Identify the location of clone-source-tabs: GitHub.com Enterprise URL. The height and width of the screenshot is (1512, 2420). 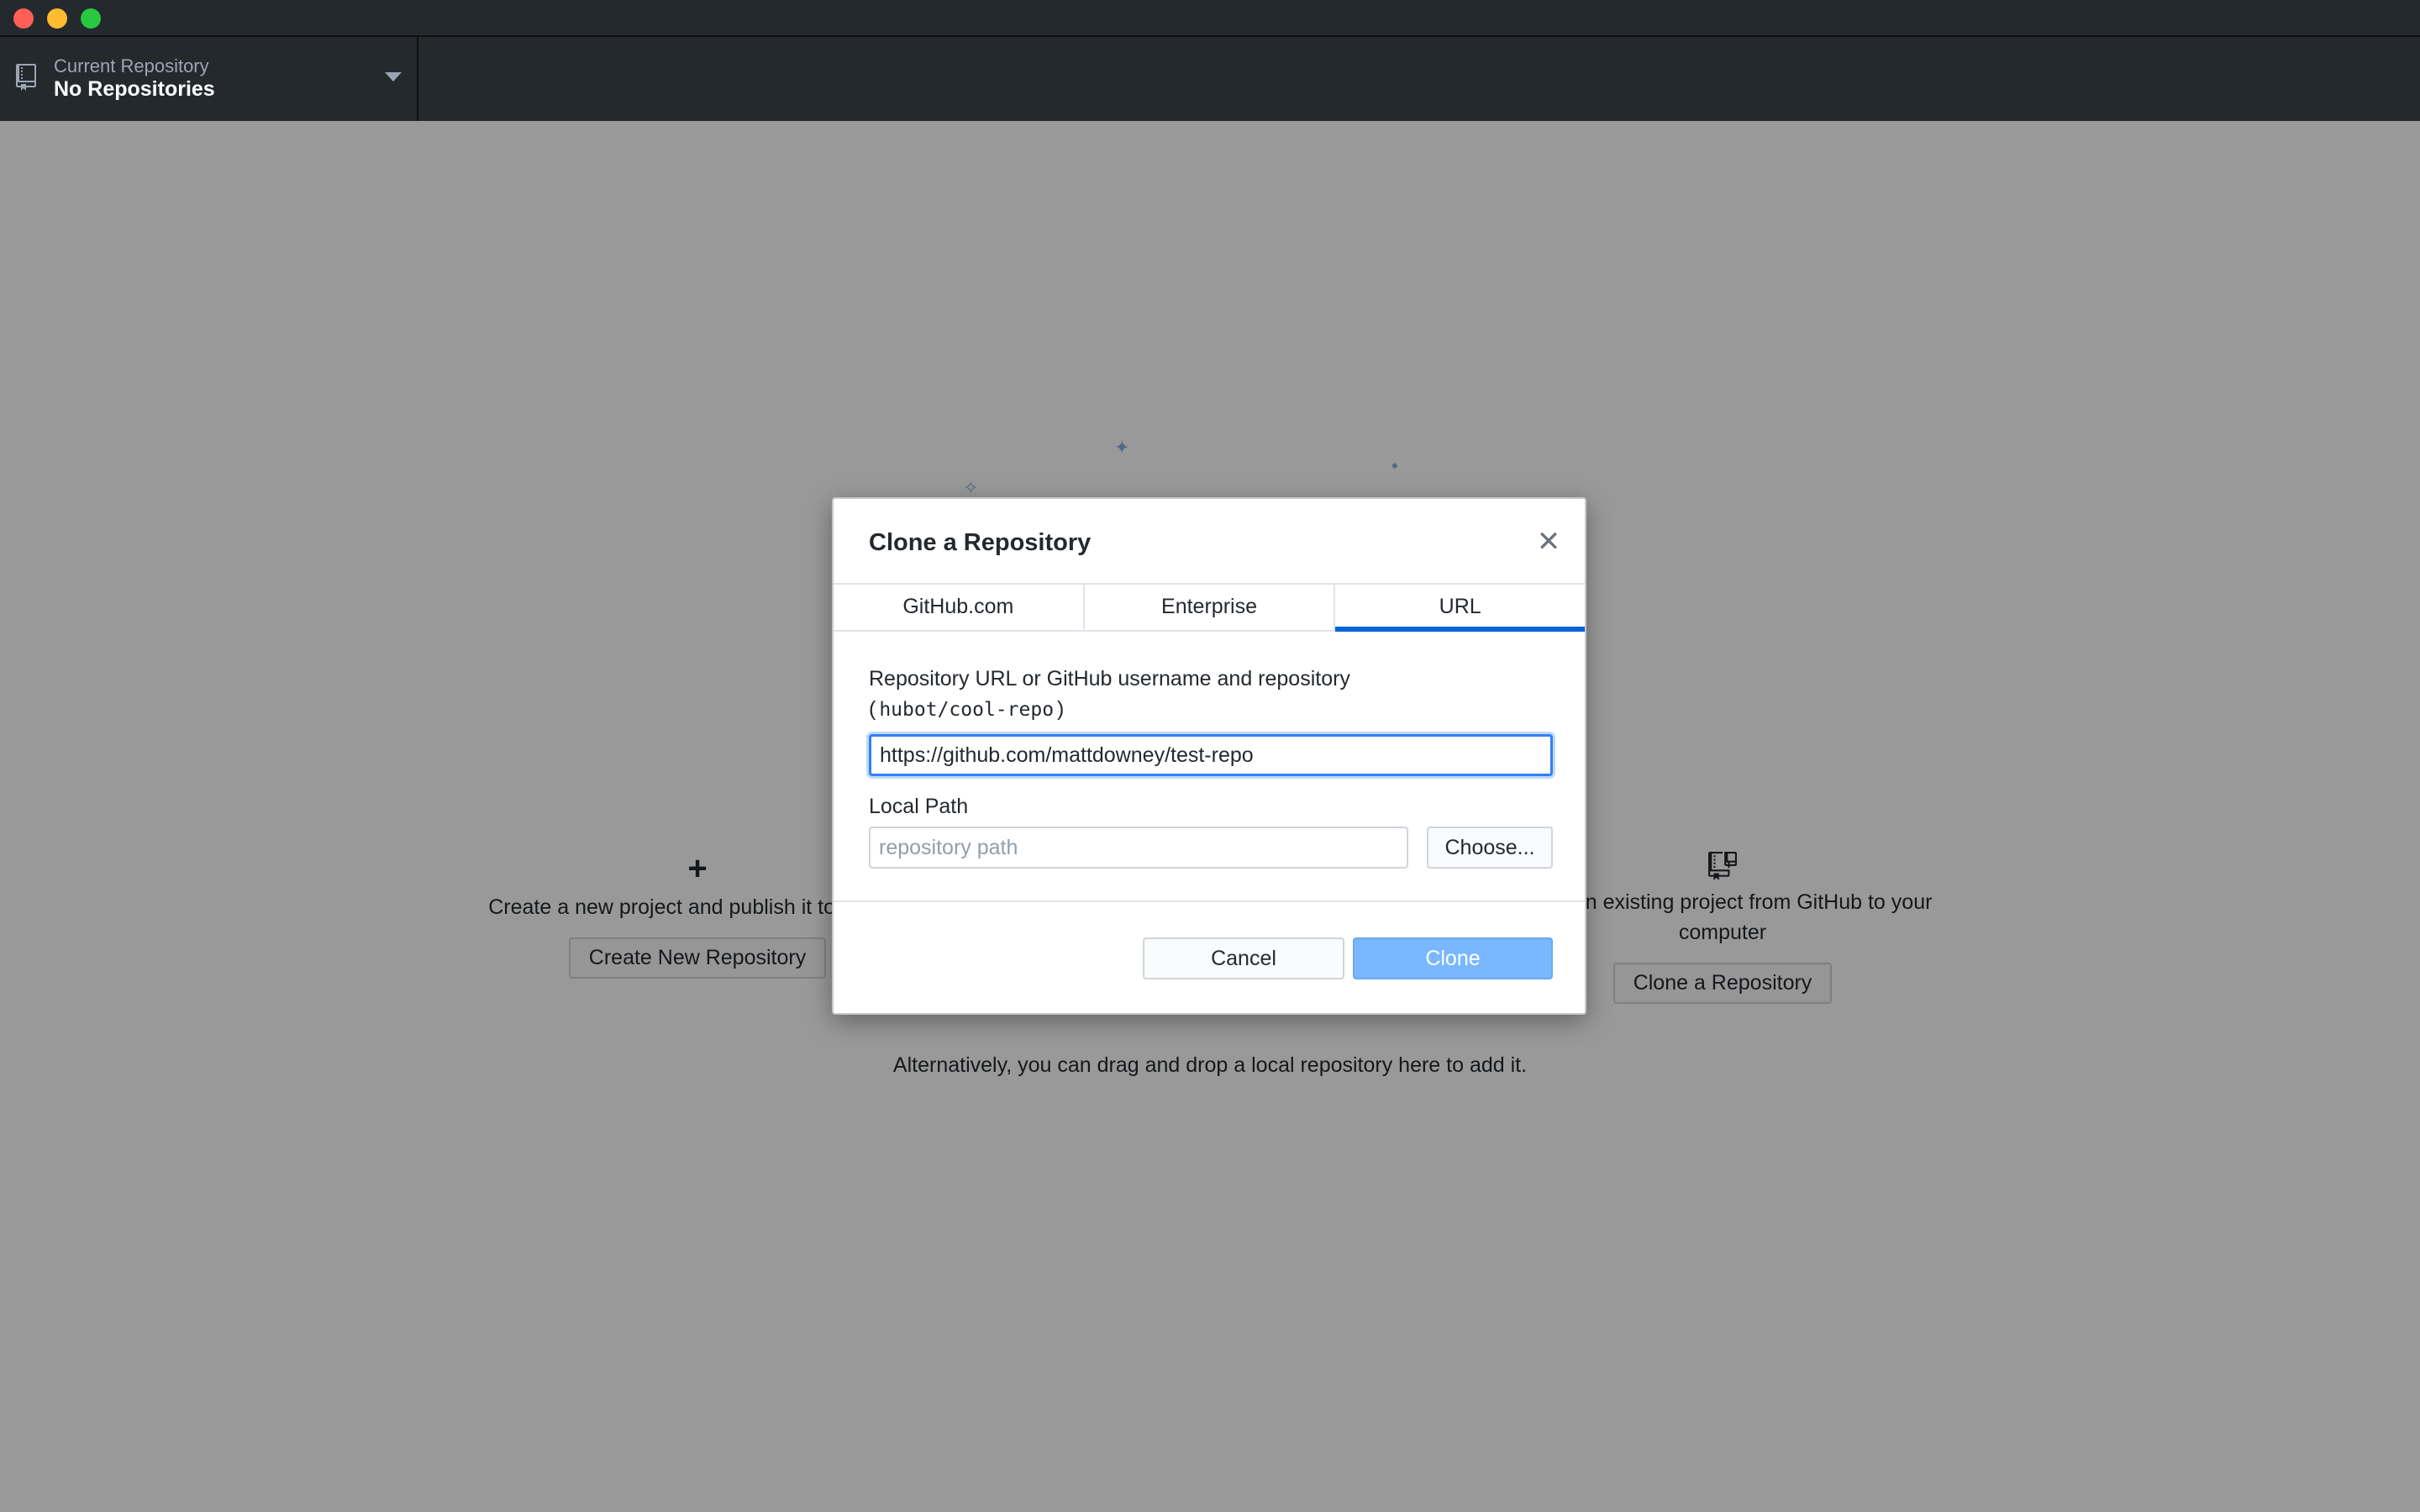
(1209, 607).